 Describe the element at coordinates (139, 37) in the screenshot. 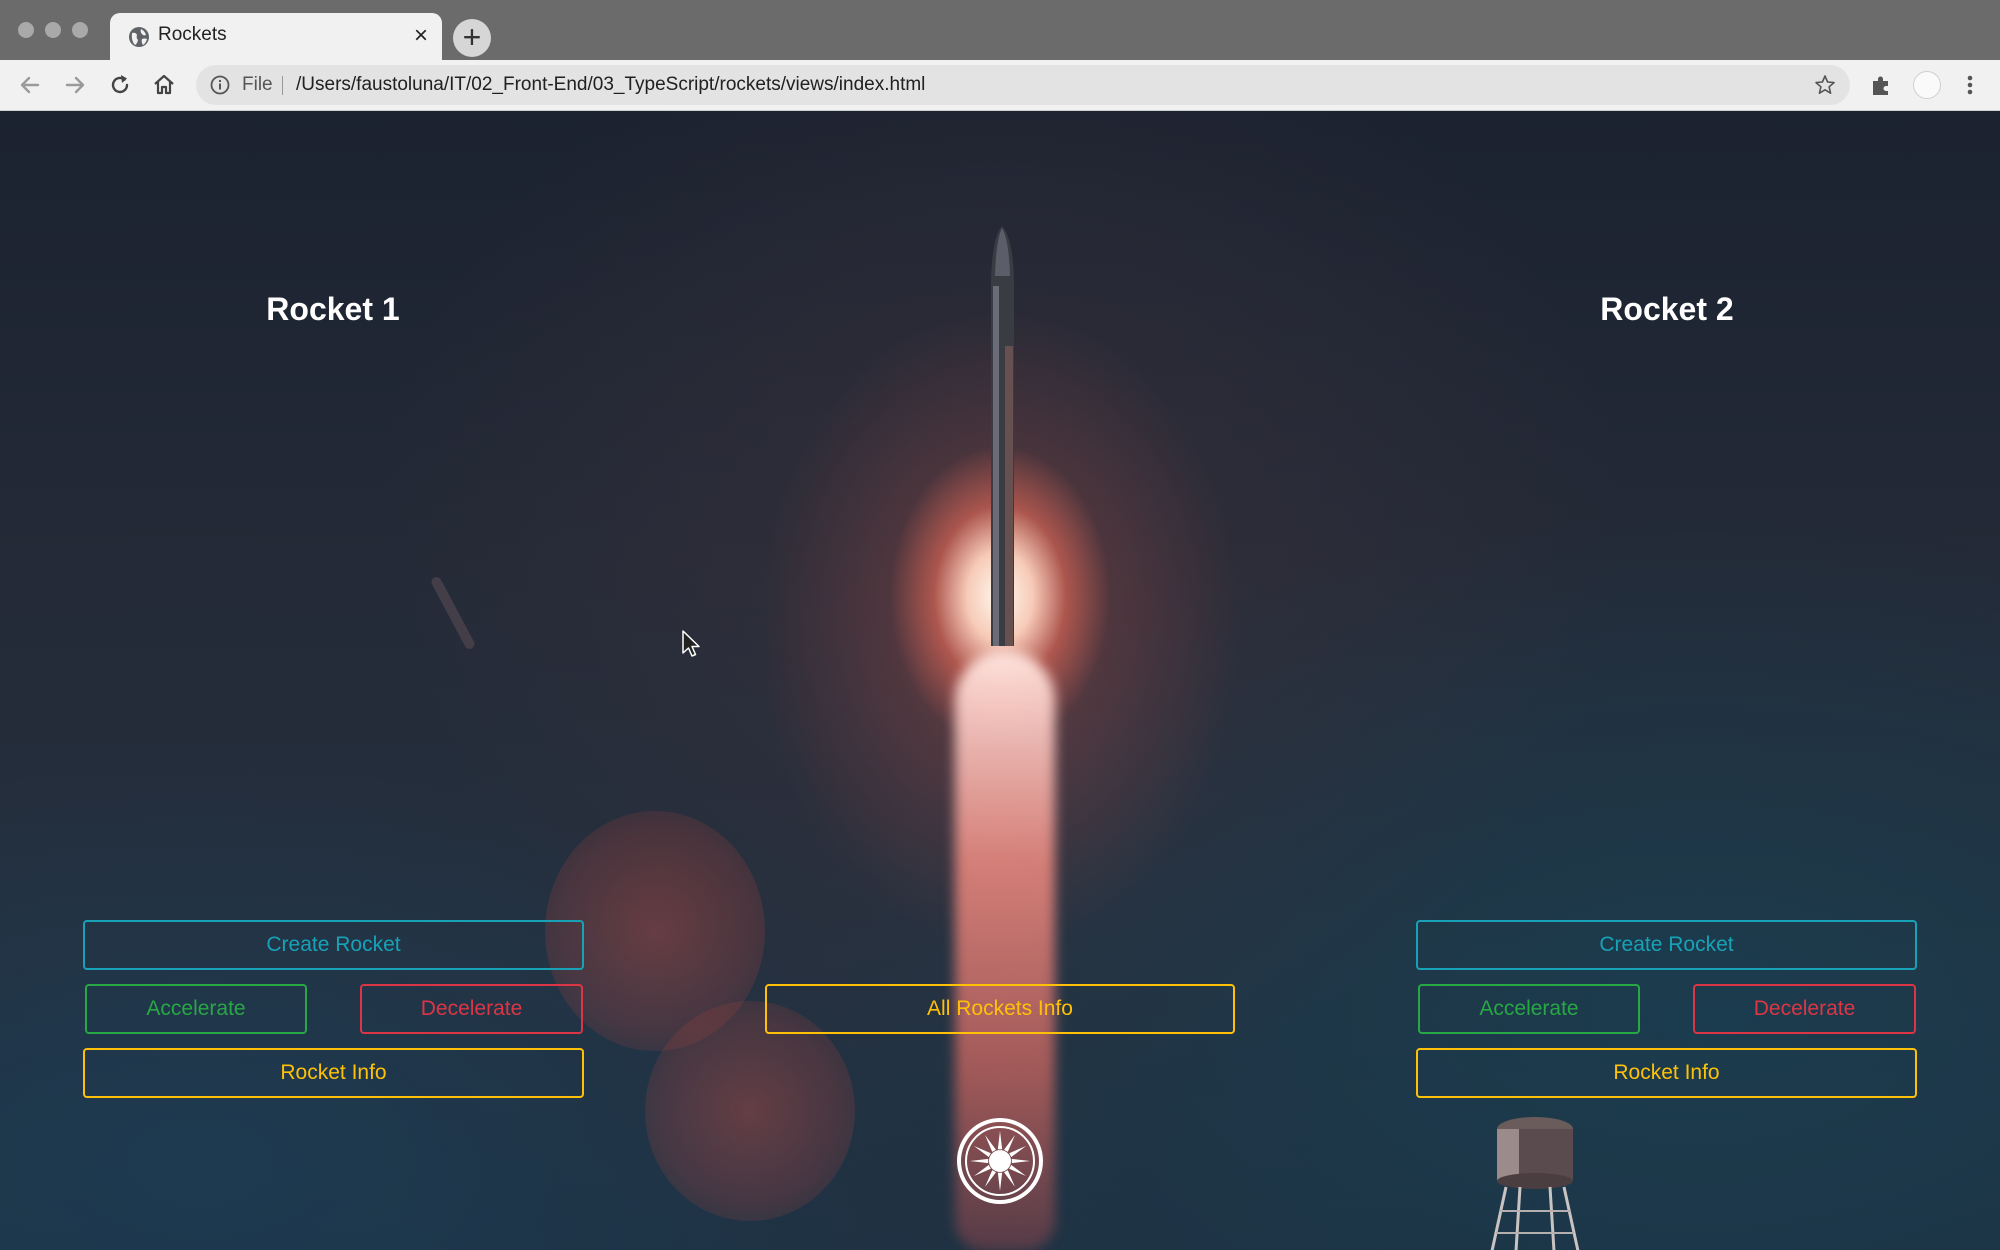

I see `globe-icon` at that location.